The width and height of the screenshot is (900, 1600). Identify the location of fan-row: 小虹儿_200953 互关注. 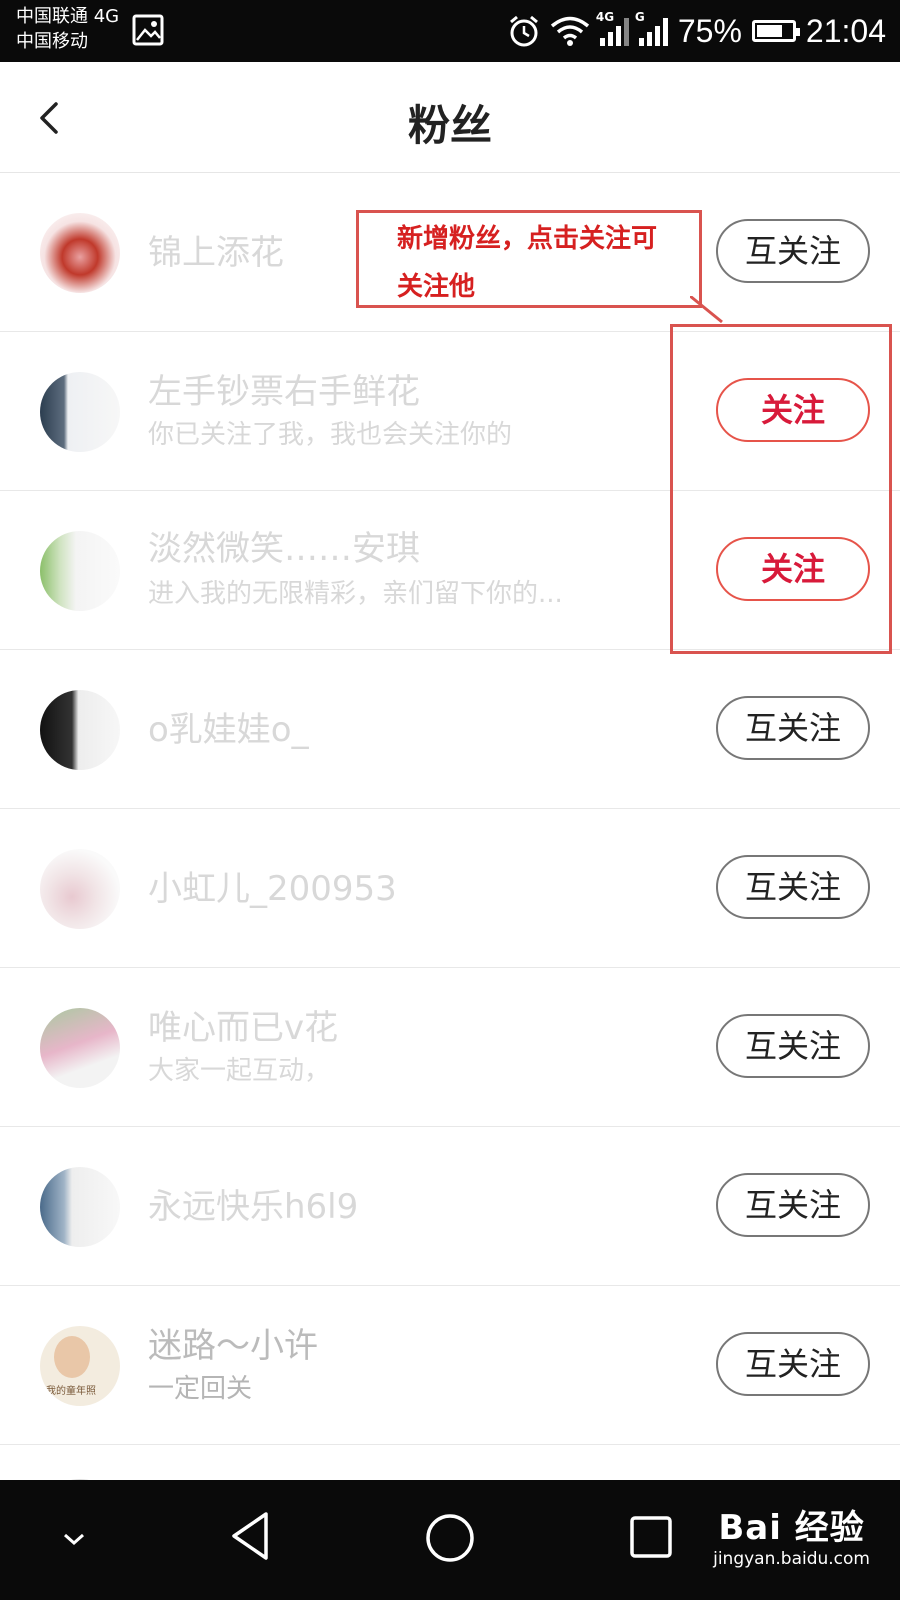
(450, 888).